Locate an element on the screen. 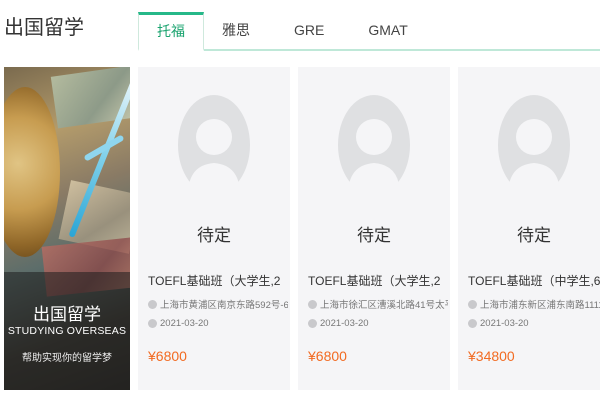 This screenshot has height=400, width=600. tab-ielts: 雅思 is located at coordinates (238, 31).